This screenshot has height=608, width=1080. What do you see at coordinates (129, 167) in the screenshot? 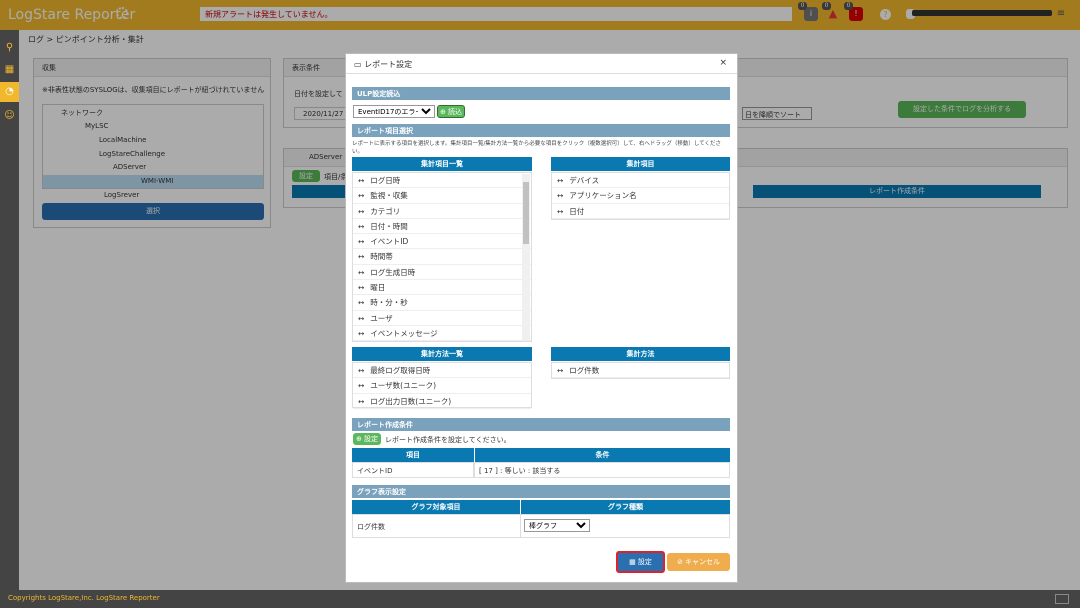
I see `tree-node: ADServer` at bounding box center [129, 167].